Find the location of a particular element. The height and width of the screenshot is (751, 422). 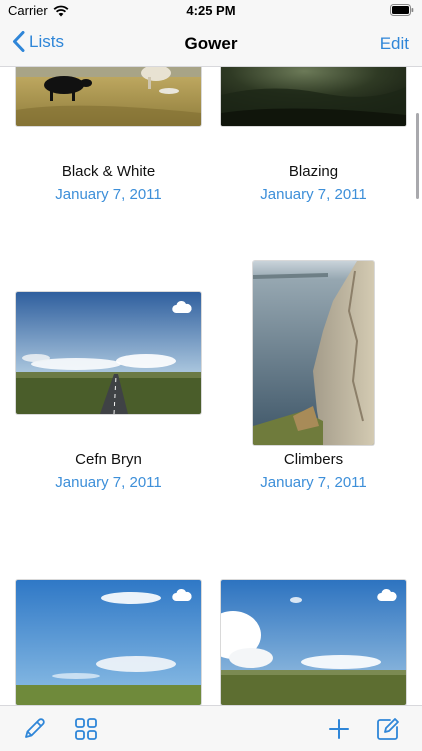

item-title: Cefn Bryn is located at coordinates (108, 459).